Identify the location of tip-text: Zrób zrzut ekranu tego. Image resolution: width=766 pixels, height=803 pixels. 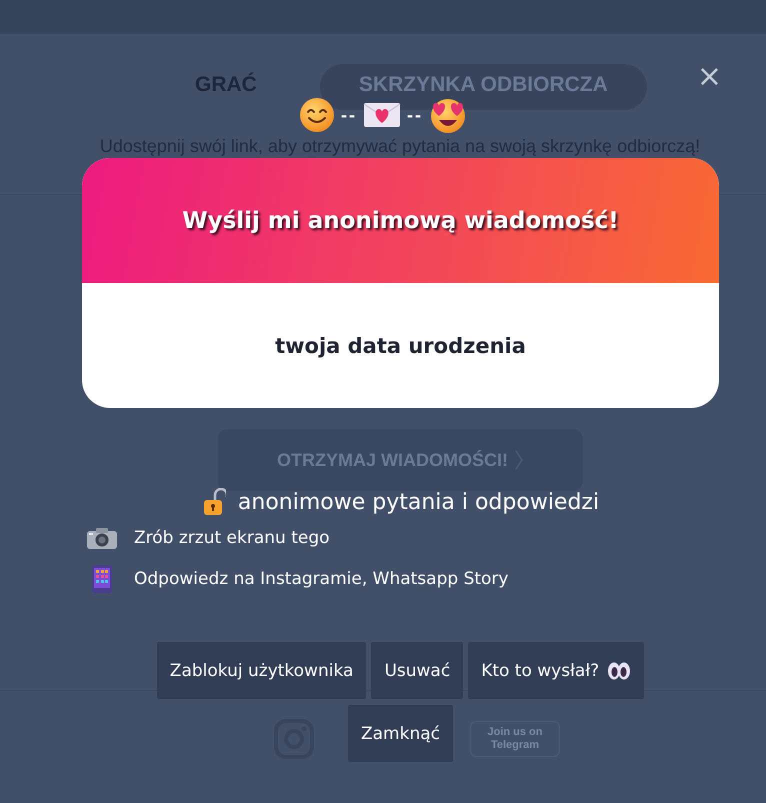
(232, 538).